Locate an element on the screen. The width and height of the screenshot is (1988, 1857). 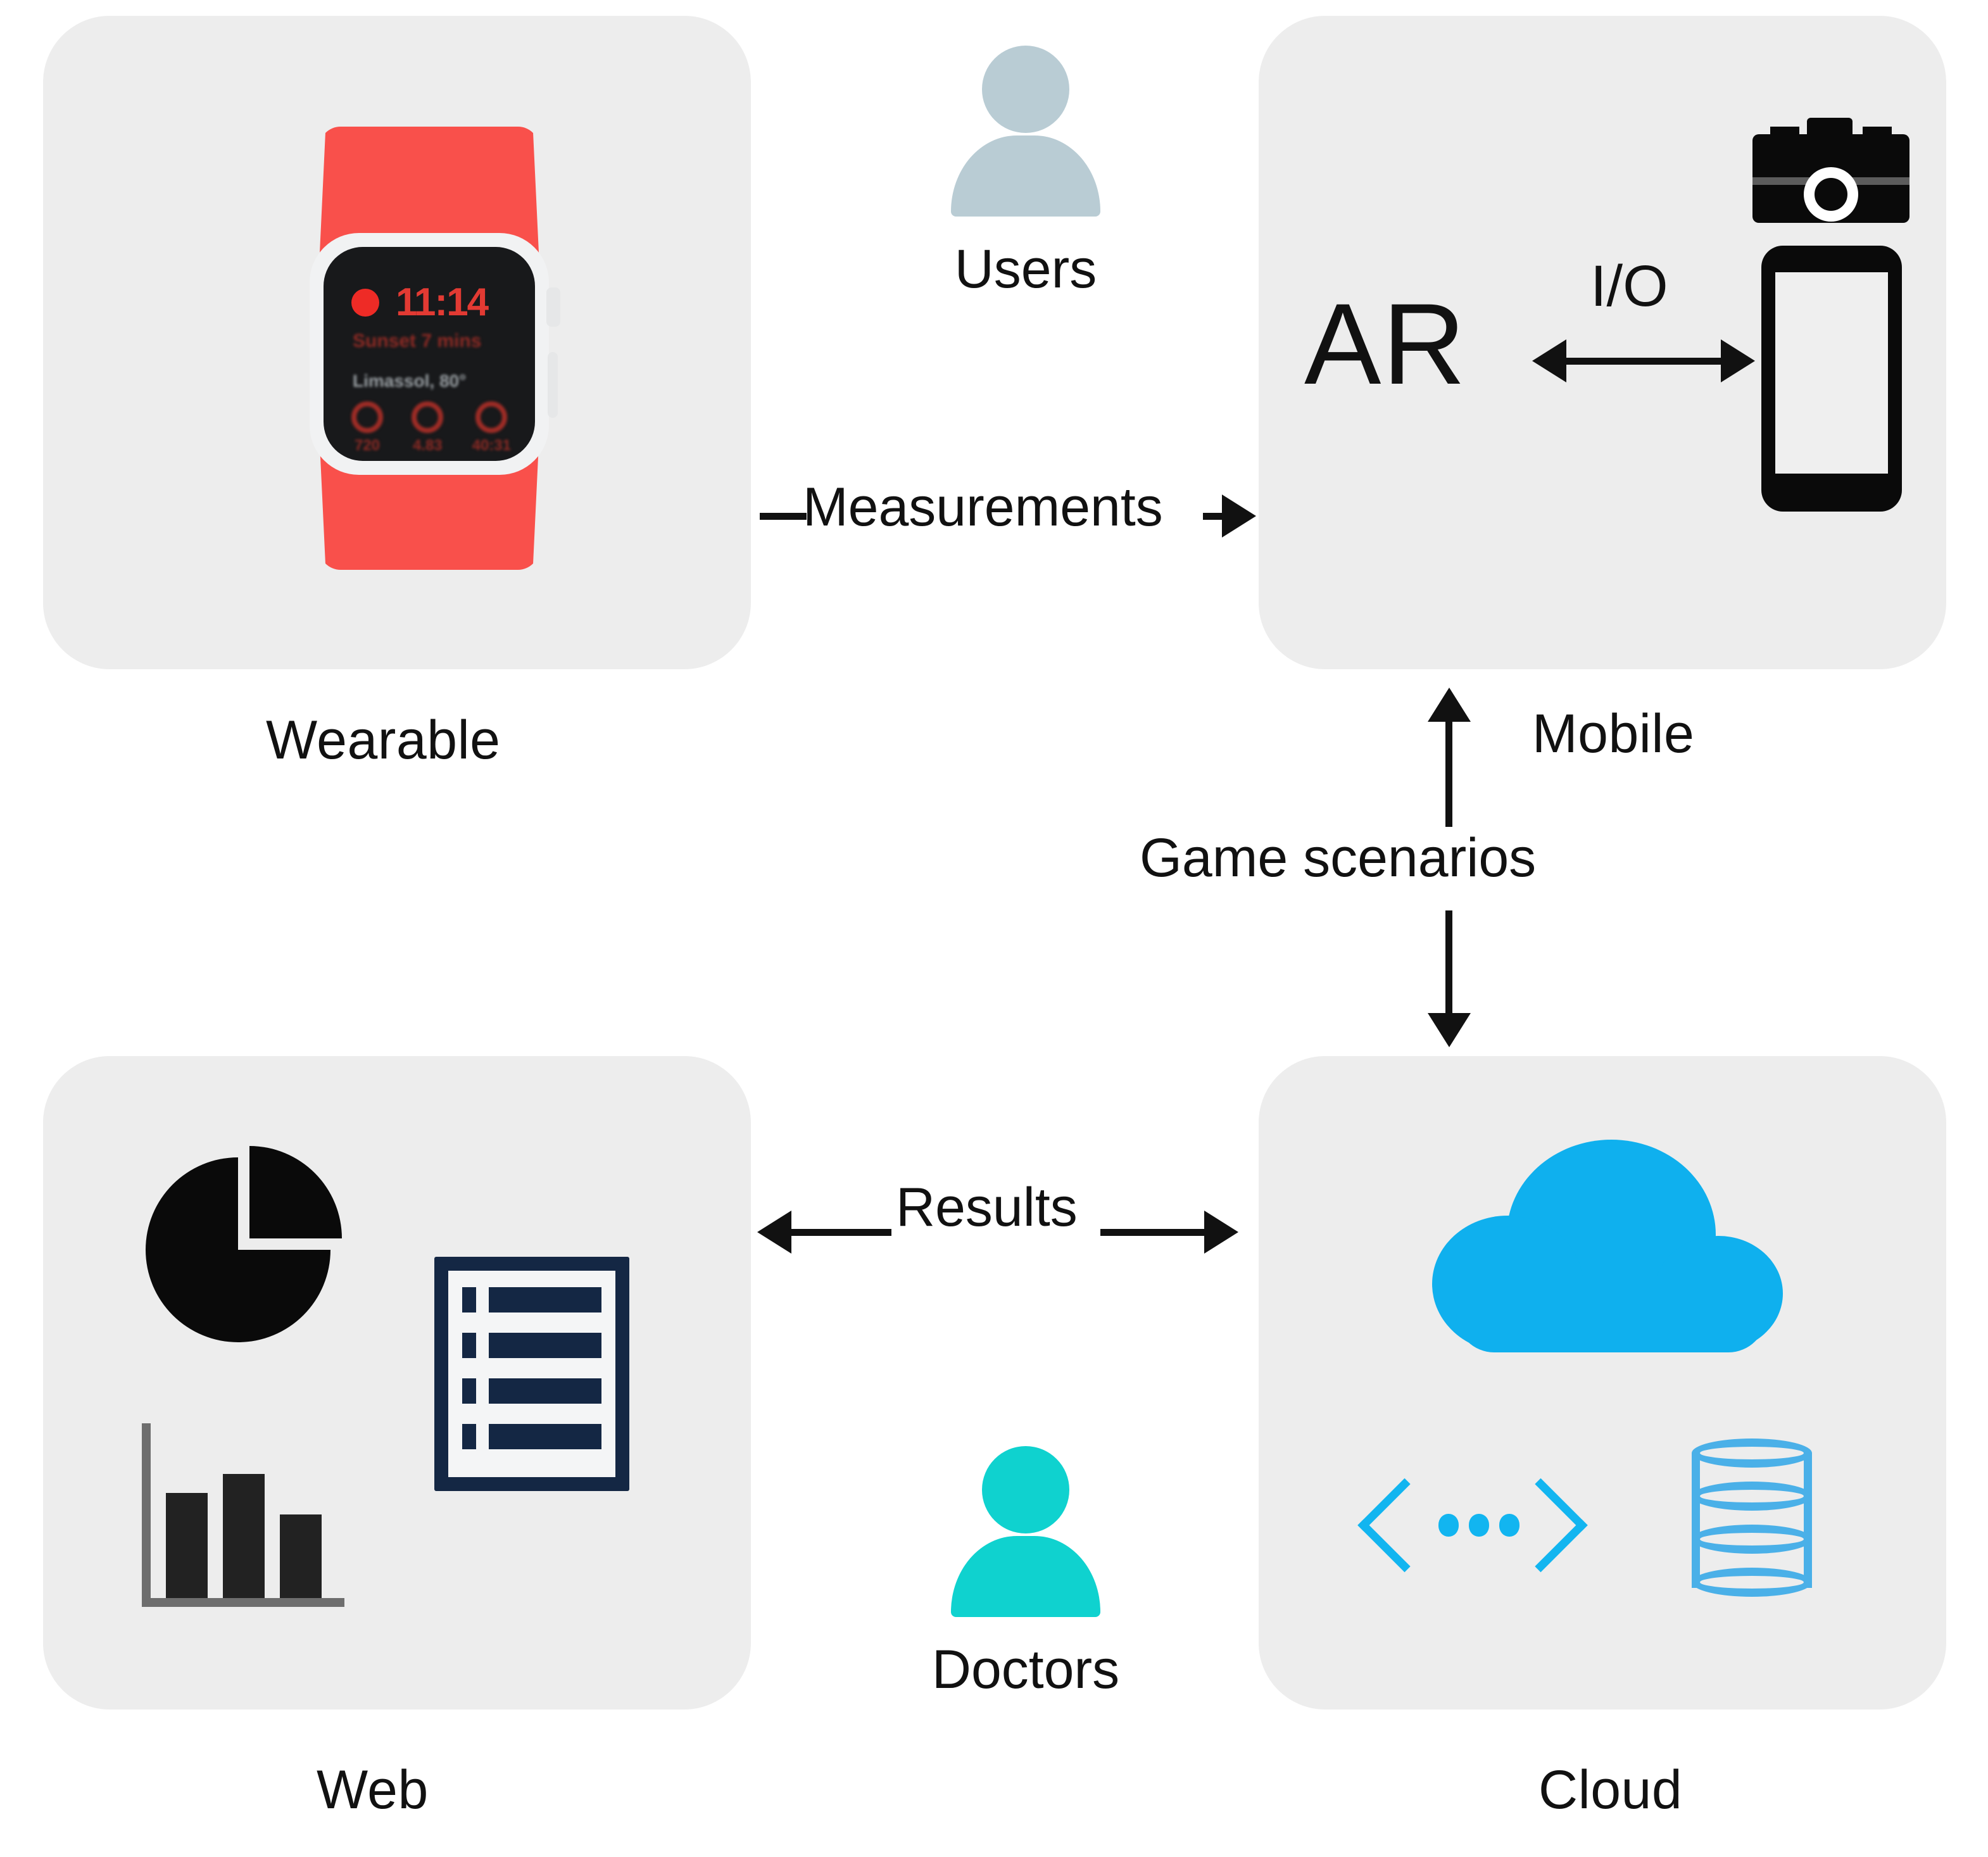
watch-face-time-row: 11:14 is located at coordinates (420, 302).